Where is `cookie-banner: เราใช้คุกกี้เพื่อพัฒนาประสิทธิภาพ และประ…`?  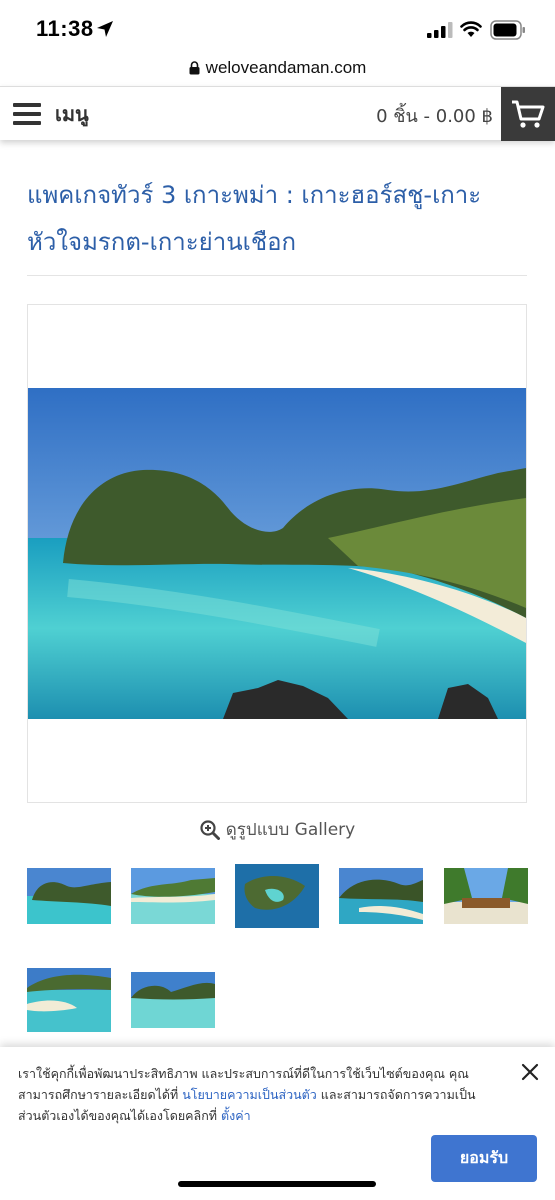 cookie-banner: เราใช้คุกกี้เพื่อพัฒนาประสิทธิภาพ และประ… is located at coordinates (277, 1123).